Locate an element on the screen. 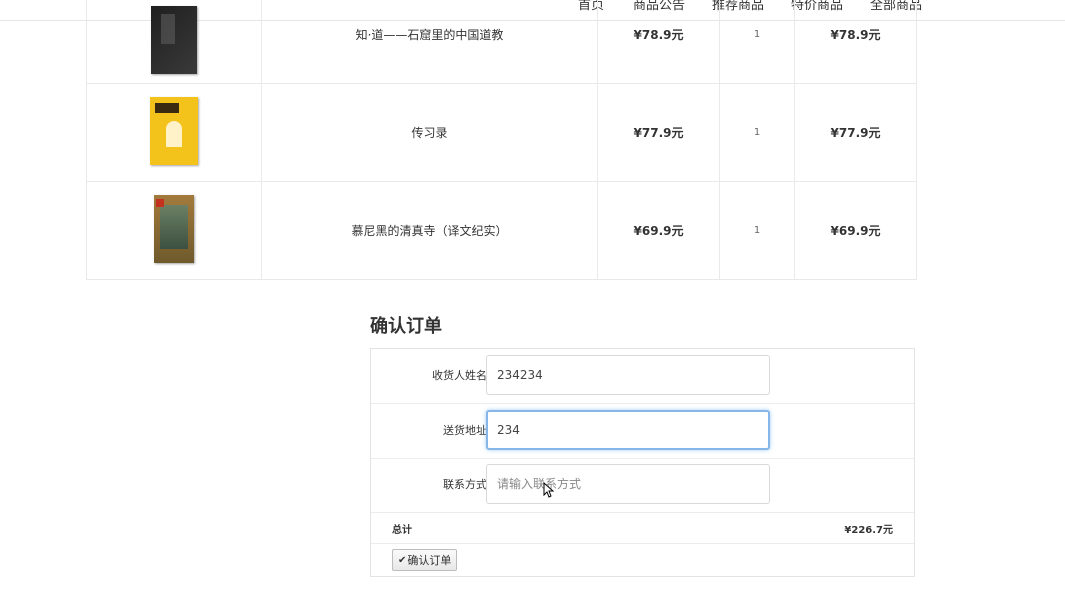  name-label: 收货人姓名 is located at coordinates (459, 375).